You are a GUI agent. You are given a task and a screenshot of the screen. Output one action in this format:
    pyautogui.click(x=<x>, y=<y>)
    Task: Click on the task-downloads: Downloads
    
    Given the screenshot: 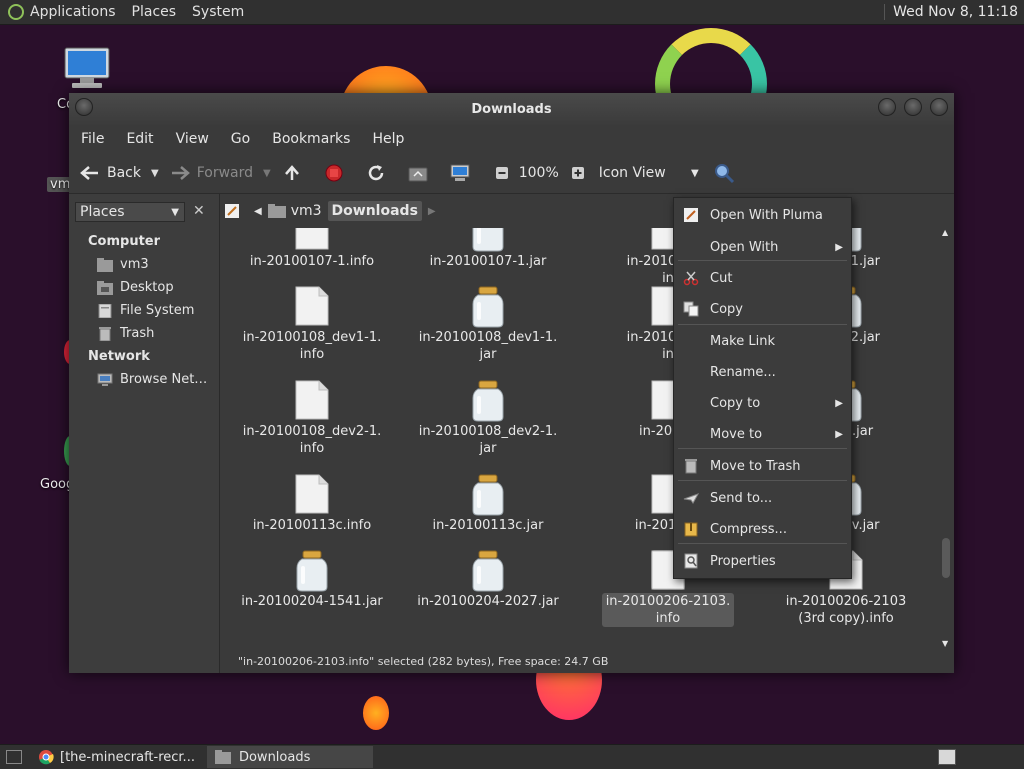 What is the action you would take?
    pyautogui.click(x=289, y=757)
    